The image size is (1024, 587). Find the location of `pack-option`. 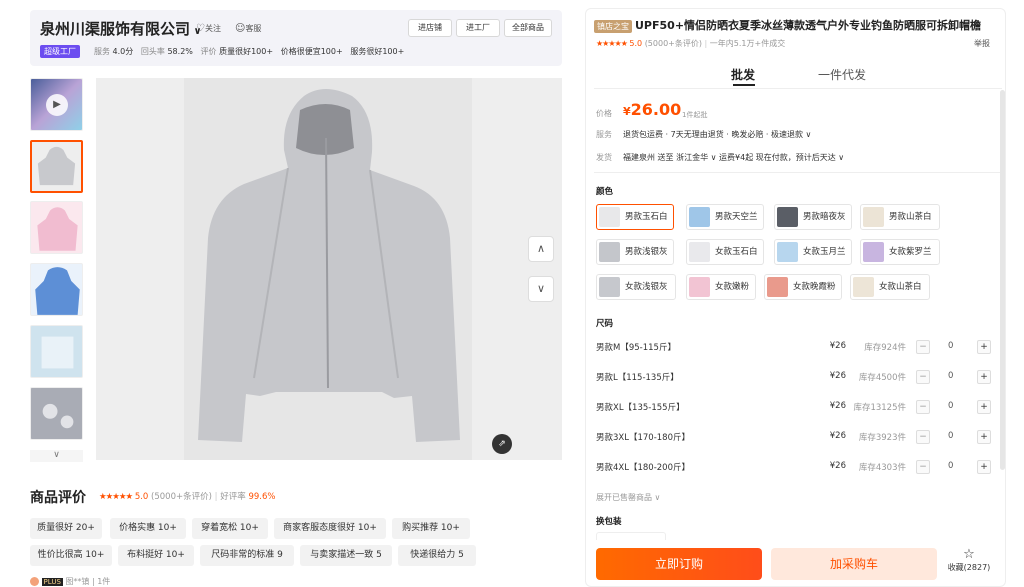

pack-option is located at coordinates (631, 536).